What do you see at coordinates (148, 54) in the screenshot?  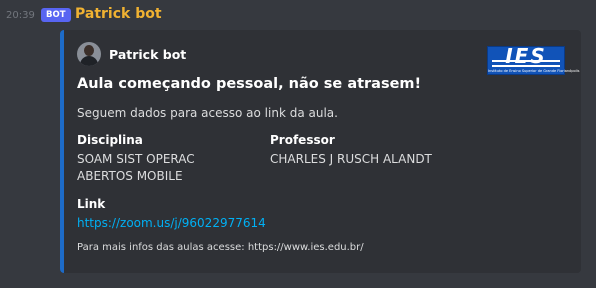 I see `embed-author-name: Patrick bot` at bounding box center [148, 54].